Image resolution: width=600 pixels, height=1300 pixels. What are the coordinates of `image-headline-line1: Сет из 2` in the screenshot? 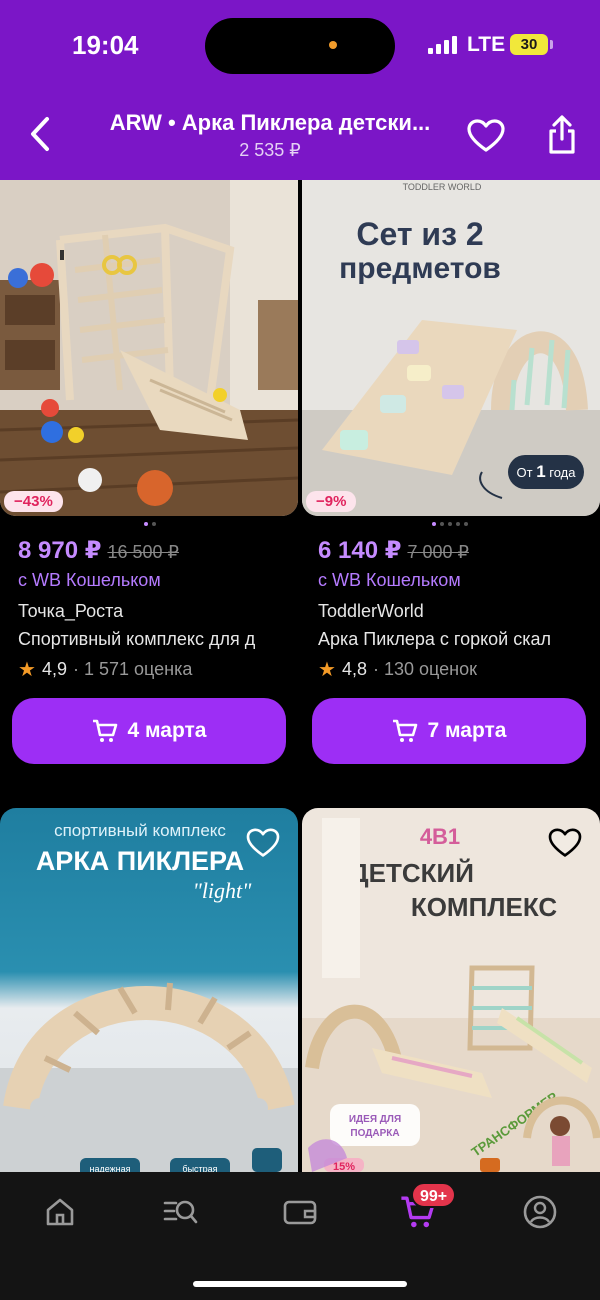 It's located at (419, 234).